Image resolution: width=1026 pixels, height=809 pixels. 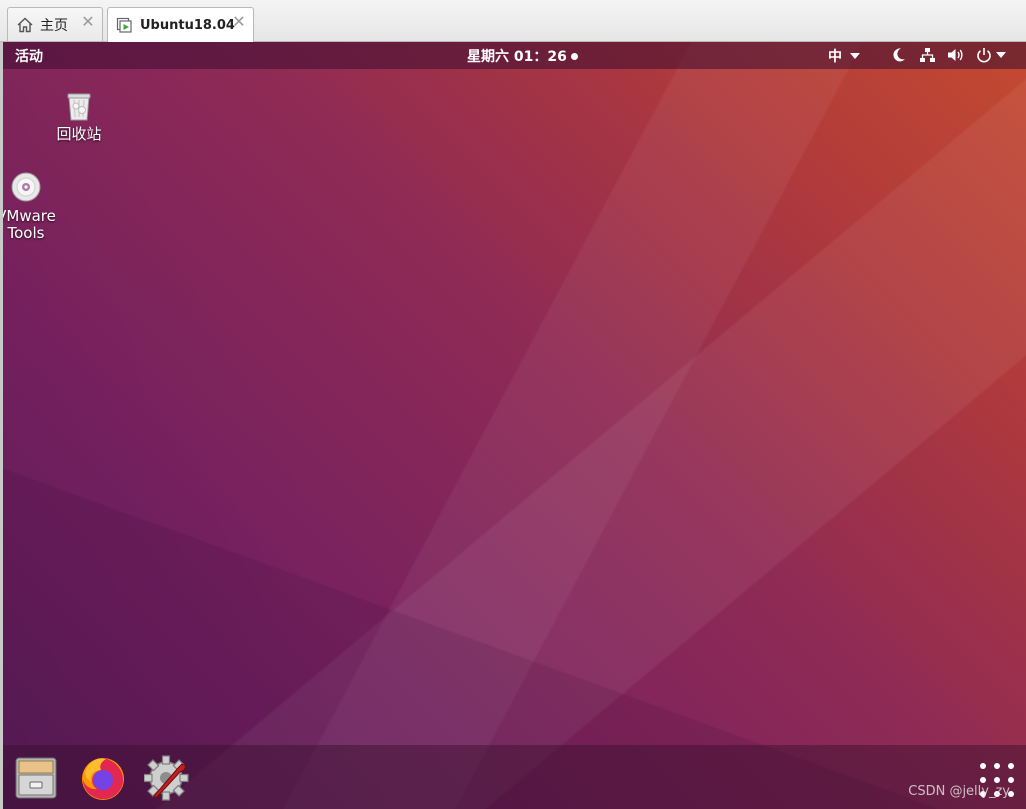 I want to click on chevron-down-icon, so click(x=855, y=56).